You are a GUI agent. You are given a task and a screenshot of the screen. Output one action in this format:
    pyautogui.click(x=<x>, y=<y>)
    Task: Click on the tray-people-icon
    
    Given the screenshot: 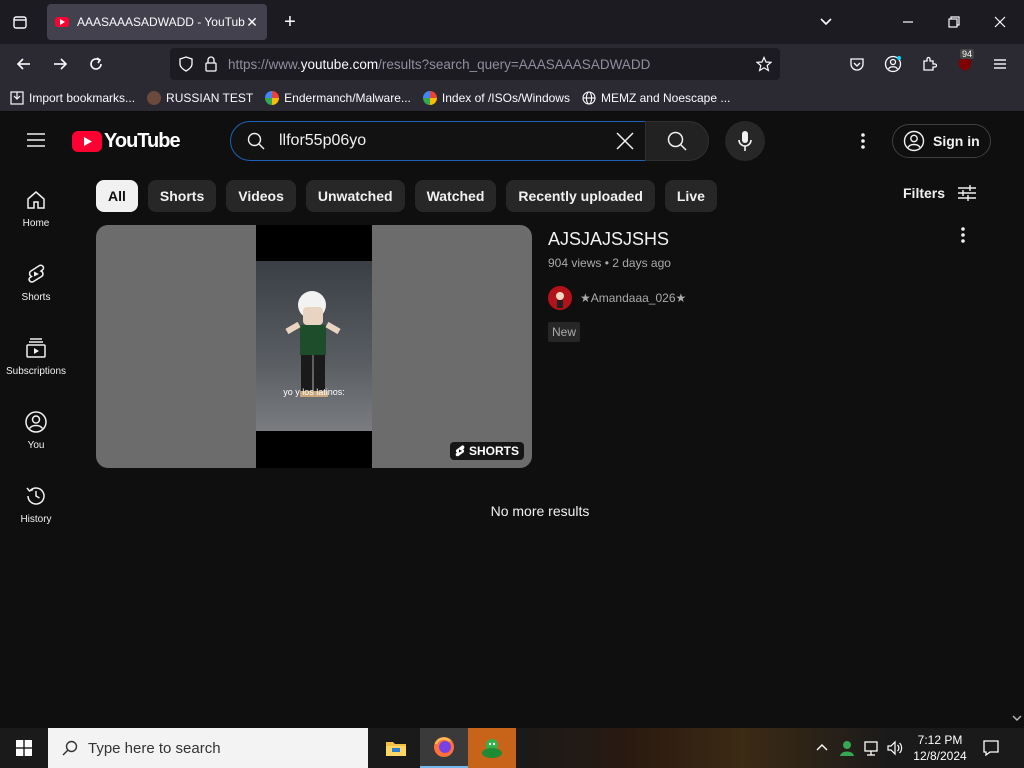 What is the action you would take?
    pyautogui.click(x=847, y=748)
    